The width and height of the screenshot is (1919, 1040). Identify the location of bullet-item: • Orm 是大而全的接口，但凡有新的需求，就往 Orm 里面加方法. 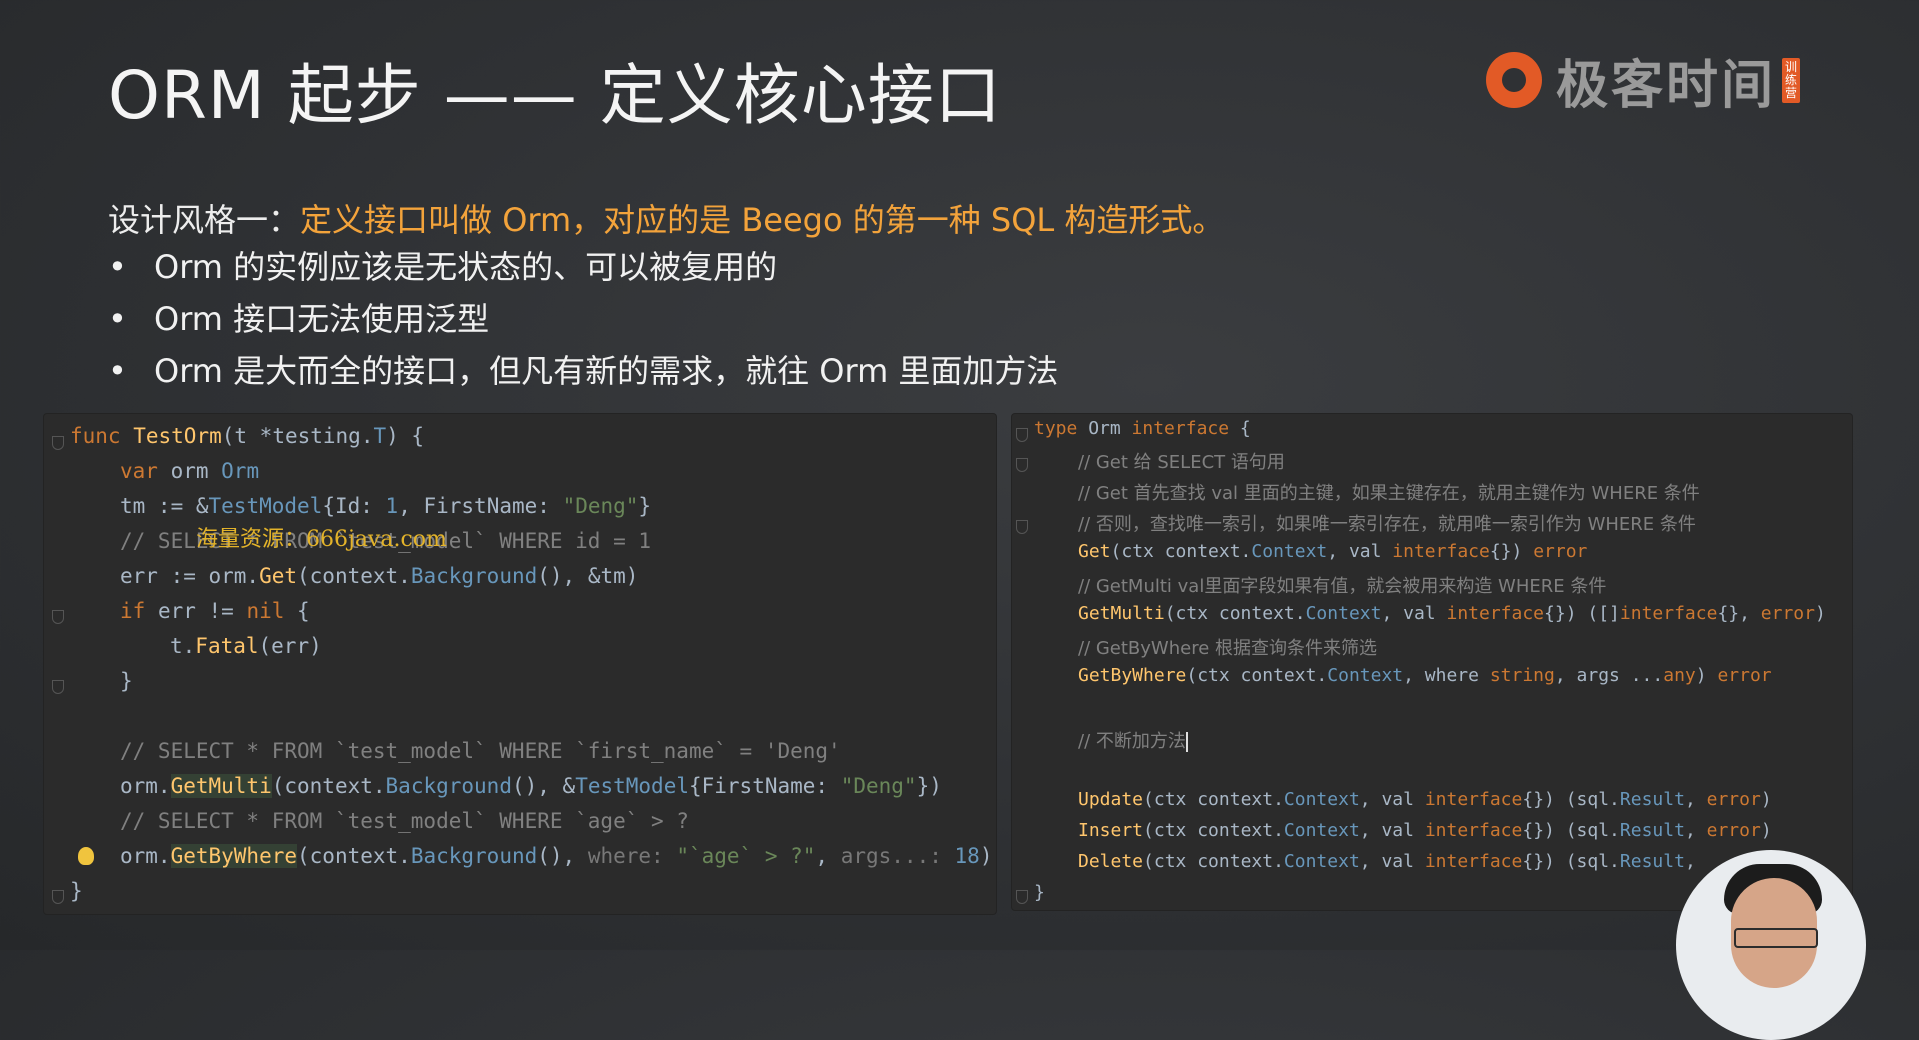
(583, 376).